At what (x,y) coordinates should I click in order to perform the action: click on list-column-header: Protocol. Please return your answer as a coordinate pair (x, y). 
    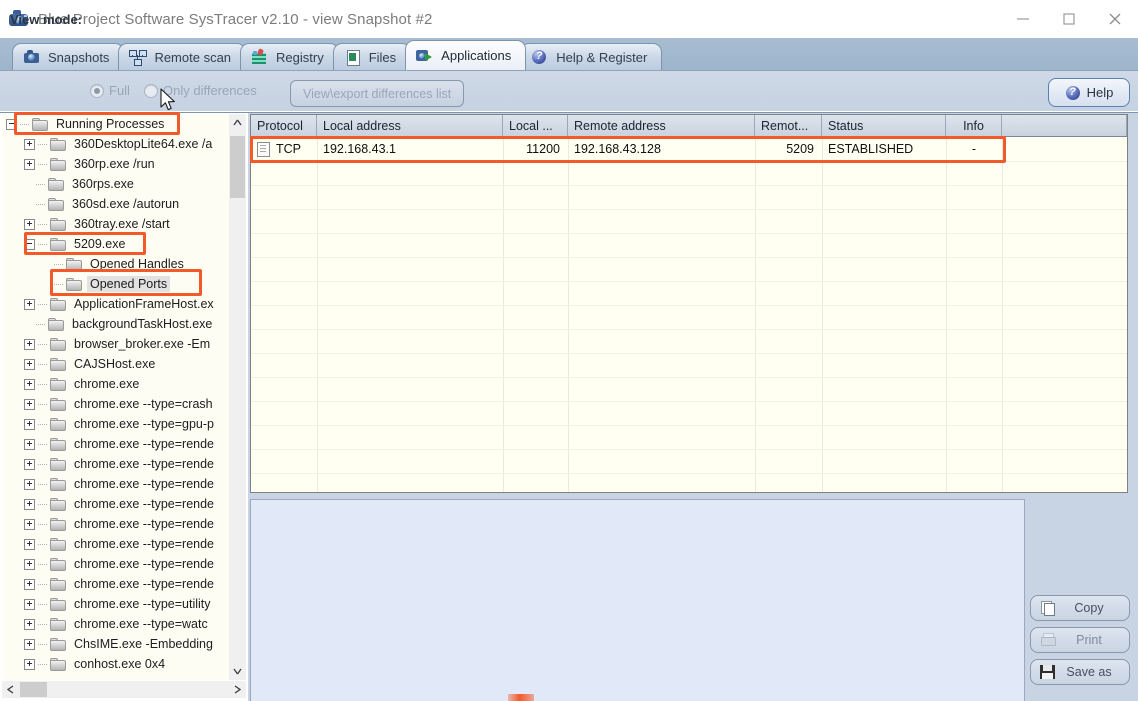
    Looking at the image, I should click on (284, 125).